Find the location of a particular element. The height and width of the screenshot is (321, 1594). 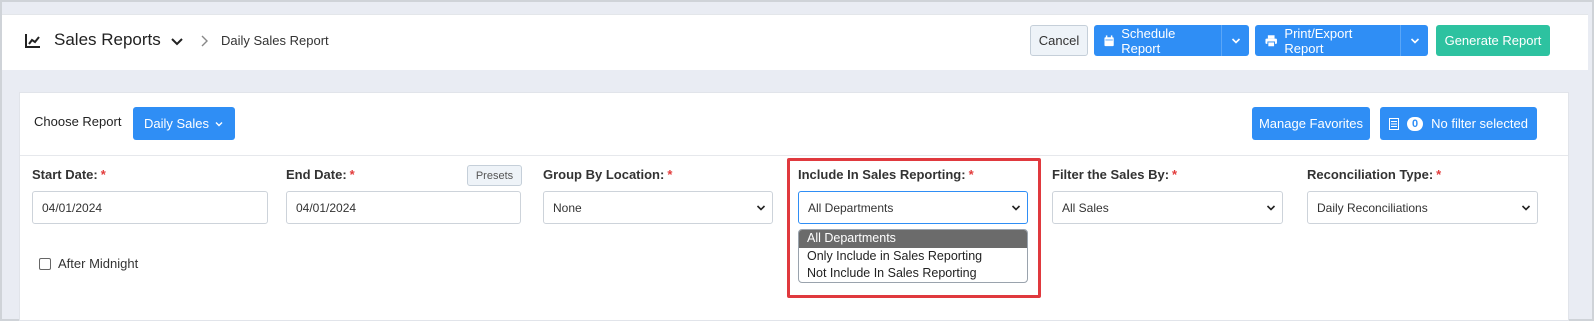

end-date-input: 04/01/2024 is located at coordinates (403, 207).